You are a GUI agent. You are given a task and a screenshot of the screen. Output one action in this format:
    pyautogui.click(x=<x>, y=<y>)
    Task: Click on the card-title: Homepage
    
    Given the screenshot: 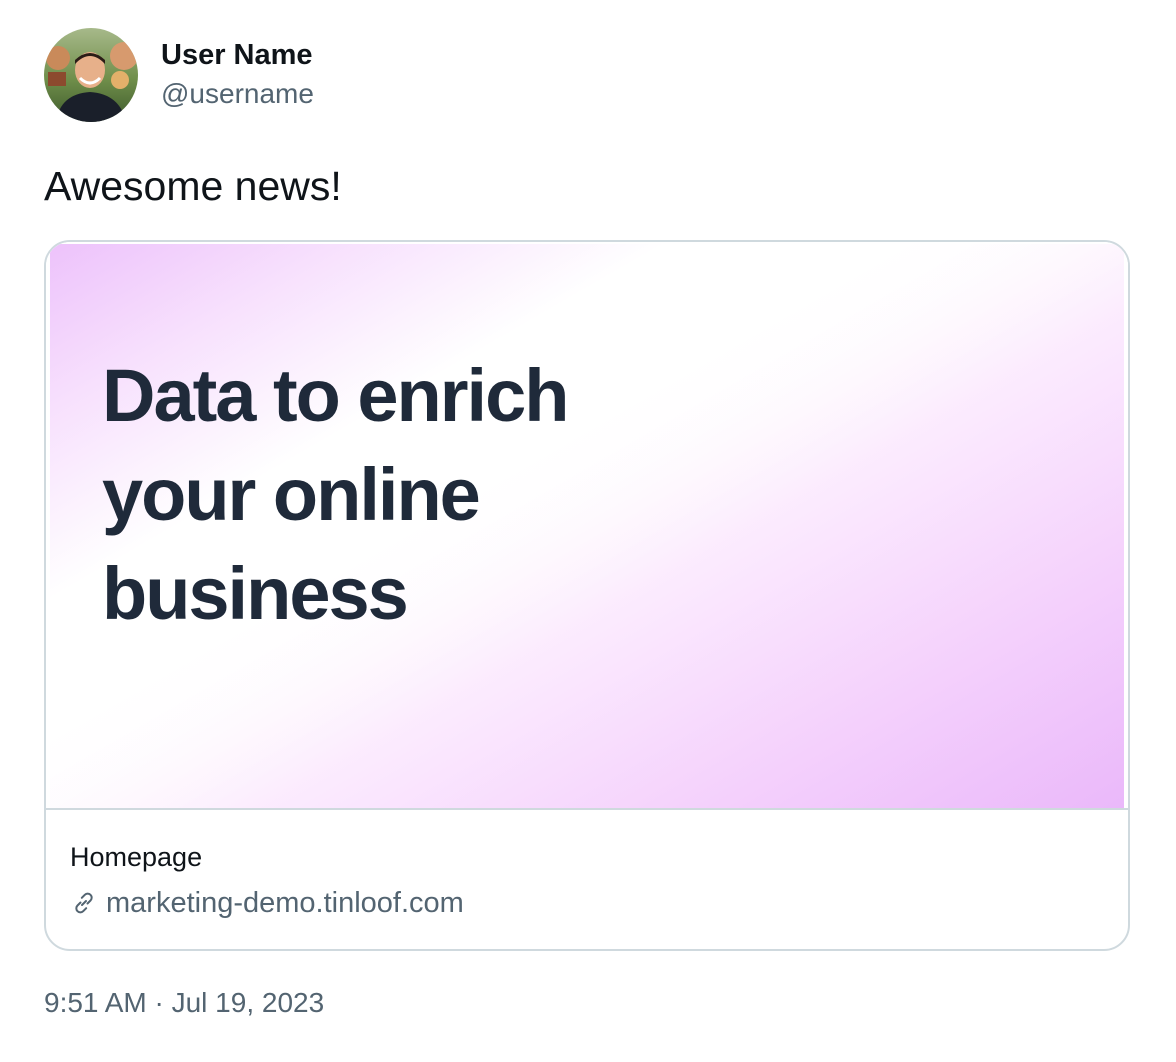 What is the action you would take?
    pyautogui.click(x=136, y=857)
    